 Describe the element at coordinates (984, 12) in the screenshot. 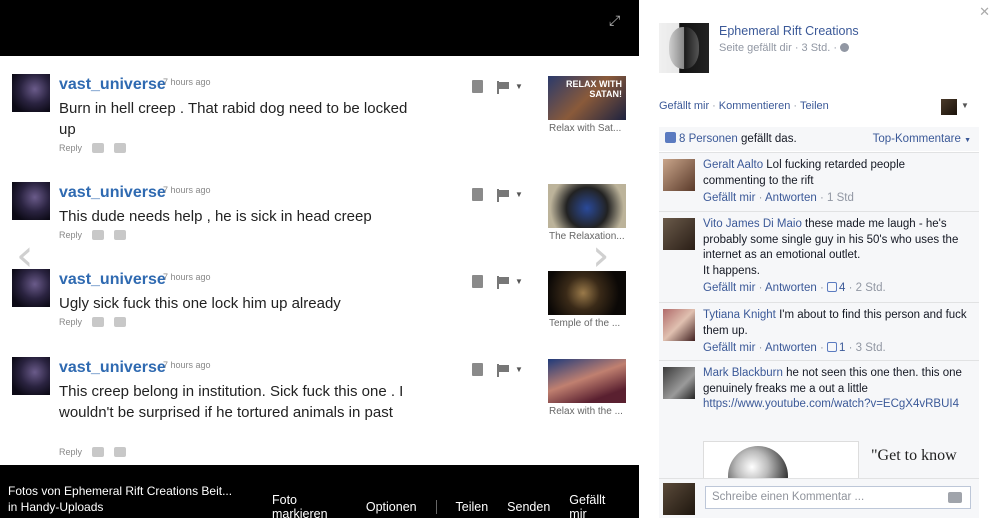

I see `close-icon: ✕` at that location.